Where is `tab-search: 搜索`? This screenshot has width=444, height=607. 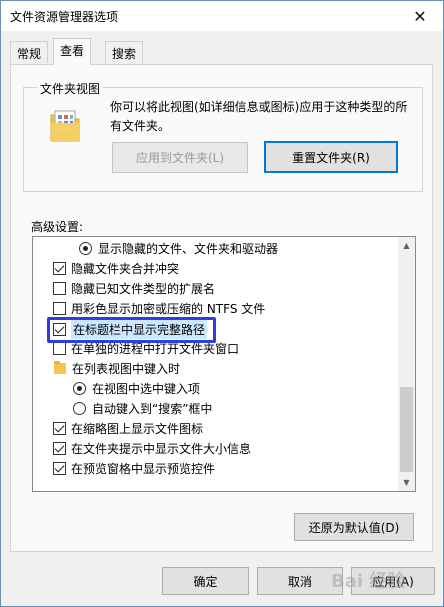
tab-search: 搜索 is located at coordinates (124, 52).